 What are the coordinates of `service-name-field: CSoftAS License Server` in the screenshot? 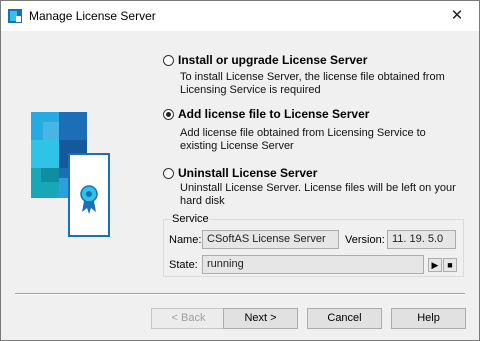 It's located at (270, 239).